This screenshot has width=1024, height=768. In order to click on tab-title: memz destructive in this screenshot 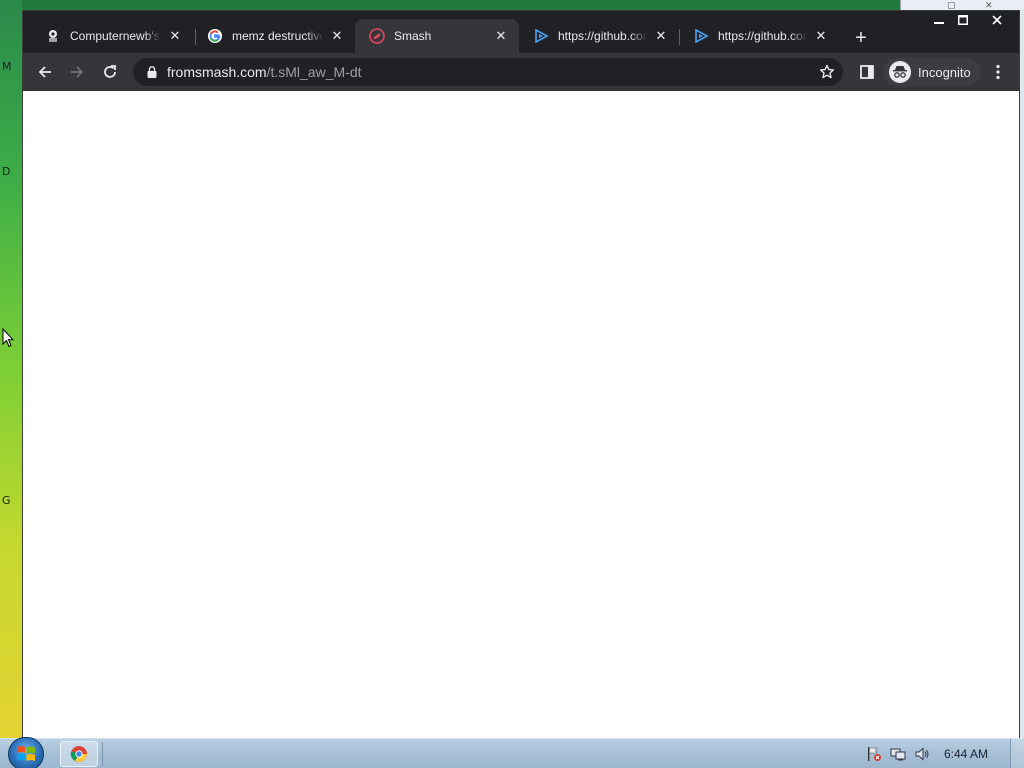, I will do `click(277, 36)`.